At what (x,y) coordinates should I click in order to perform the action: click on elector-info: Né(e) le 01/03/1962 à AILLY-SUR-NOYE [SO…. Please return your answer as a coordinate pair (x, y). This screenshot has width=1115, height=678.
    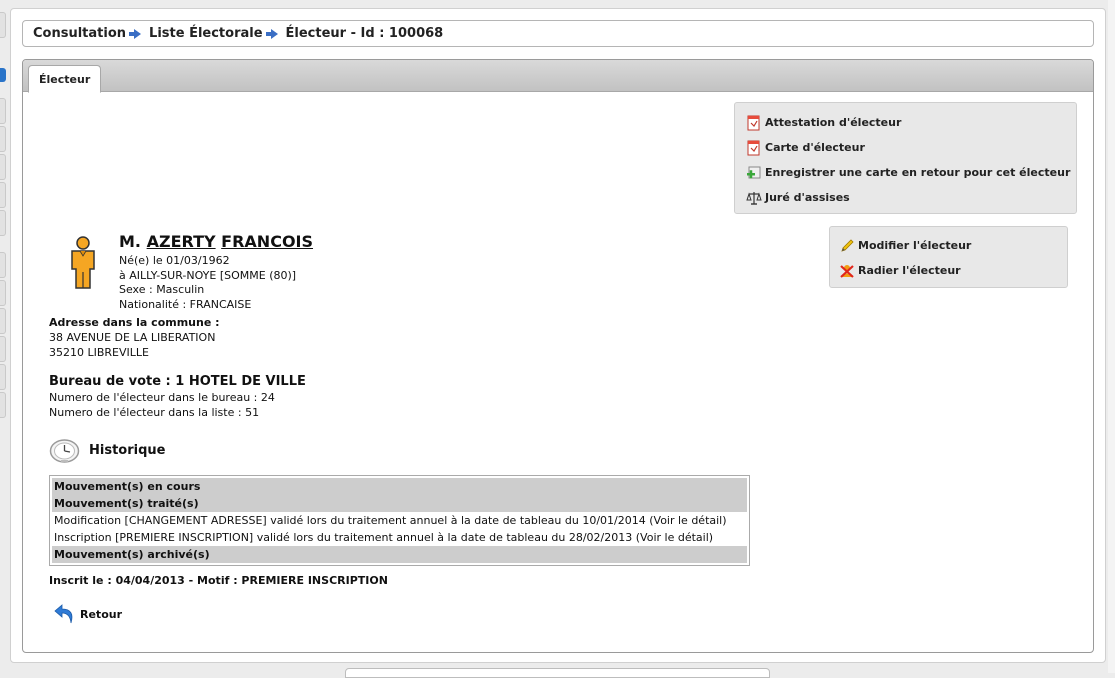
    Looking at the image, I should click on (207, 283).